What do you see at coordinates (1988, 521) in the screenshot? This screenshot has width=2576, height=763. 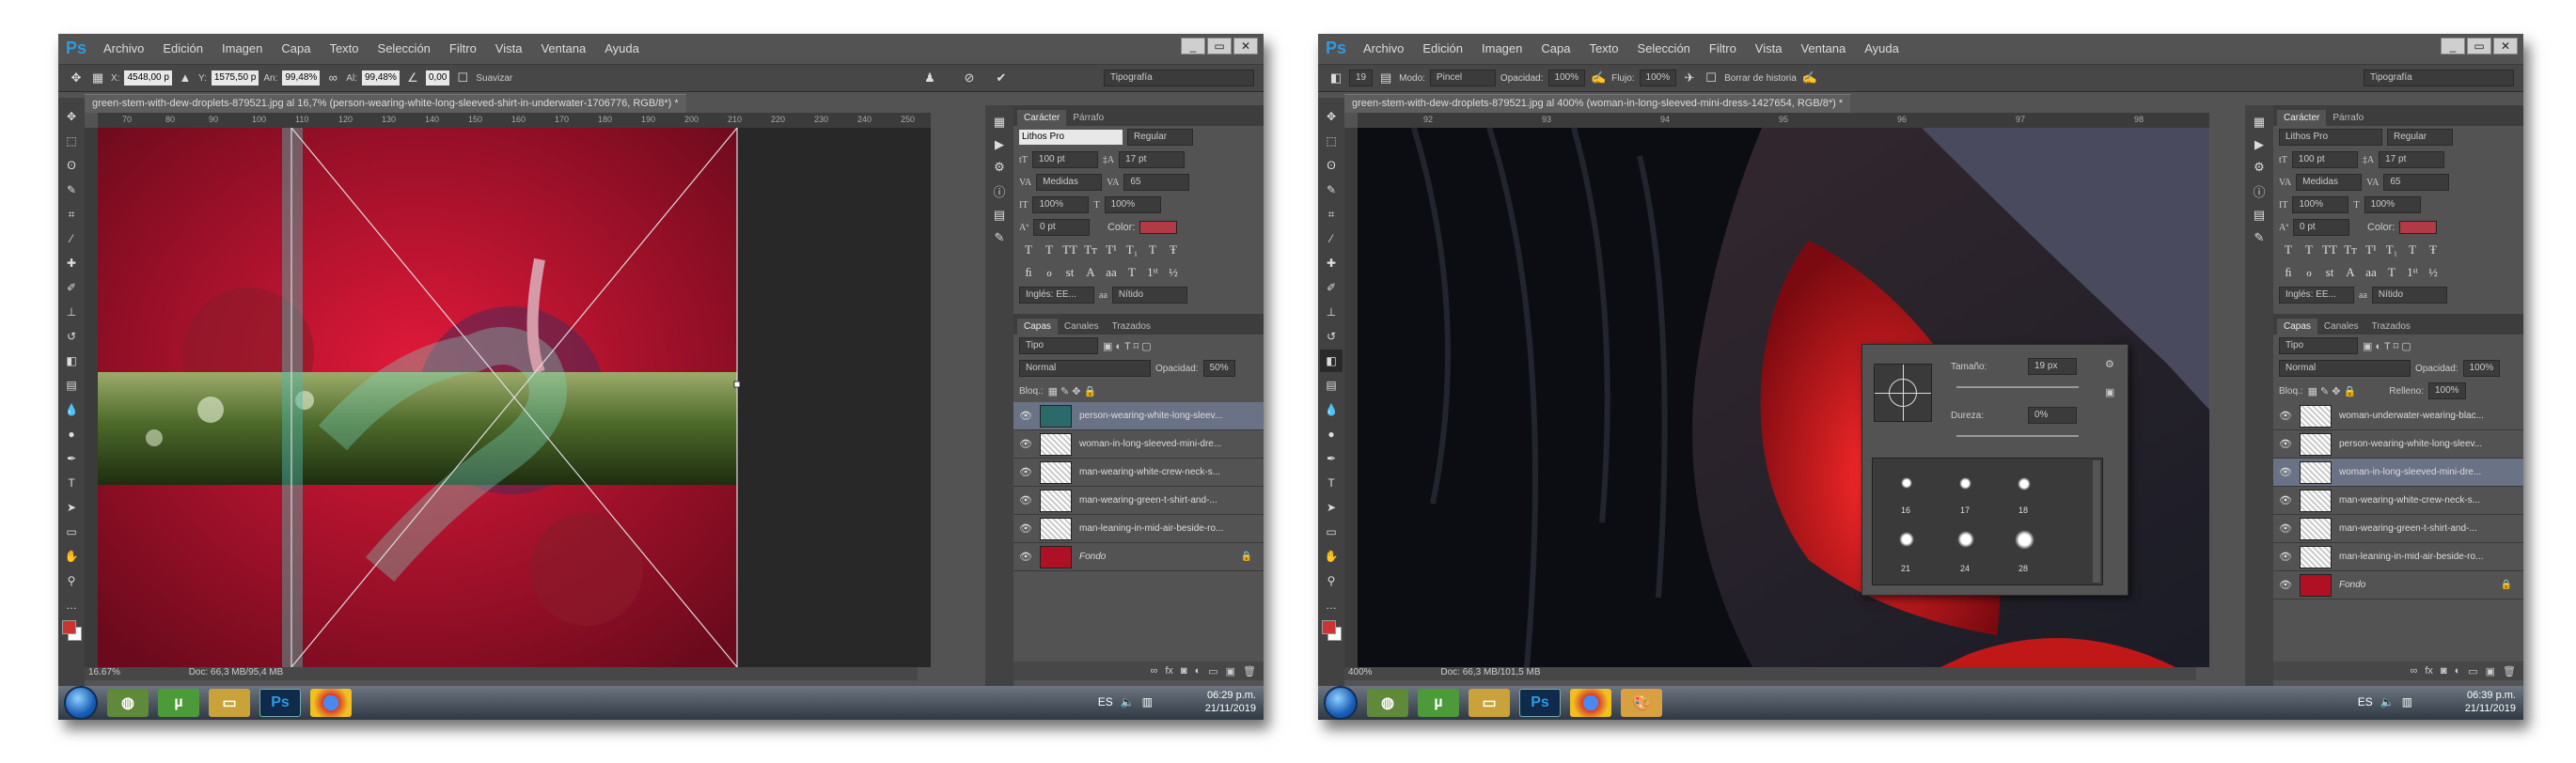 I see `brush-preset-grid: 16 17 18 21 24 28` at bounding box center [1988, 521].